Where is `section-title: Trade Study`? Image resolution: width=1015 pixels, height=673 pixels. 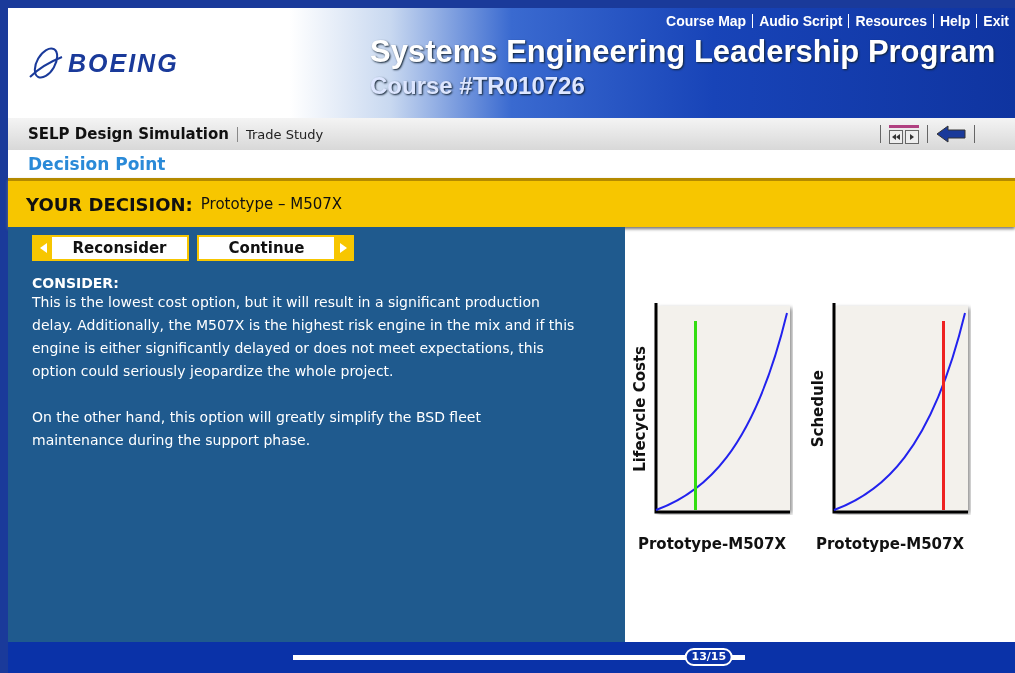
section-title: Trade Study is located at coordinates (280, 134).